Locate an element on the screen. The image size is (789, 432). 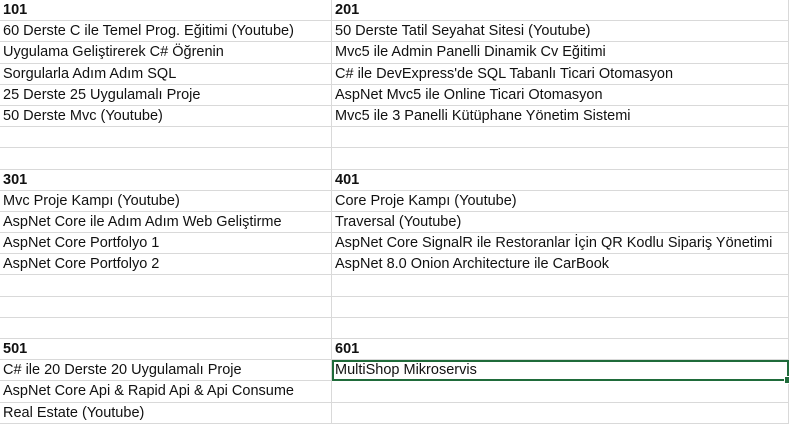
section-header-cell-r0-c1: 201 is located at coordinates (560, 11).